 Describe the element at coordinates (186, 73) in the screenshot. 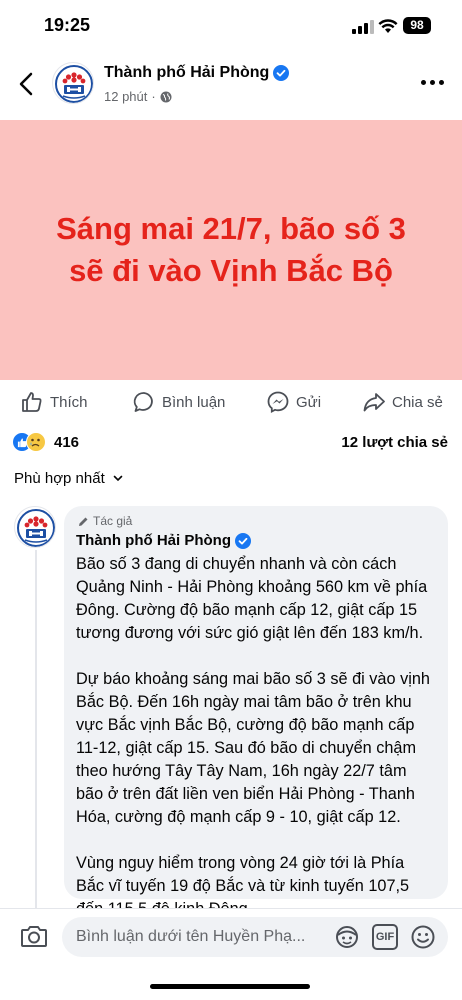

I see `page-name: Thành phố Hải Phòng` at that location.